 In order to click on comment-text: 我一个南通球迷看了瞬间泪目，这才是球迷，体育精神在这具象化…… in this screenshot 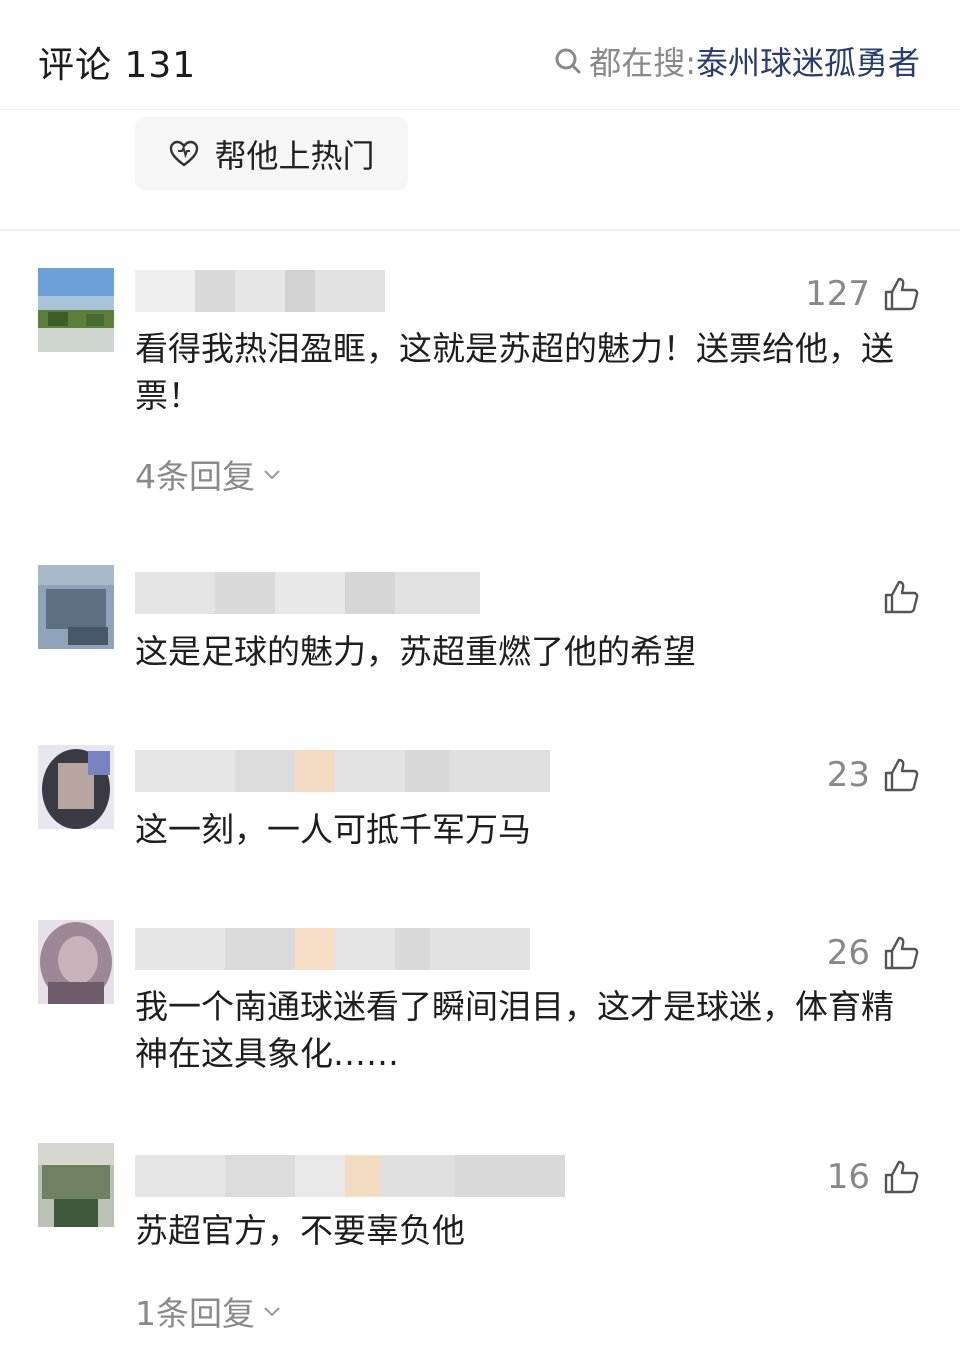, I will do `click(514, 1030)`.